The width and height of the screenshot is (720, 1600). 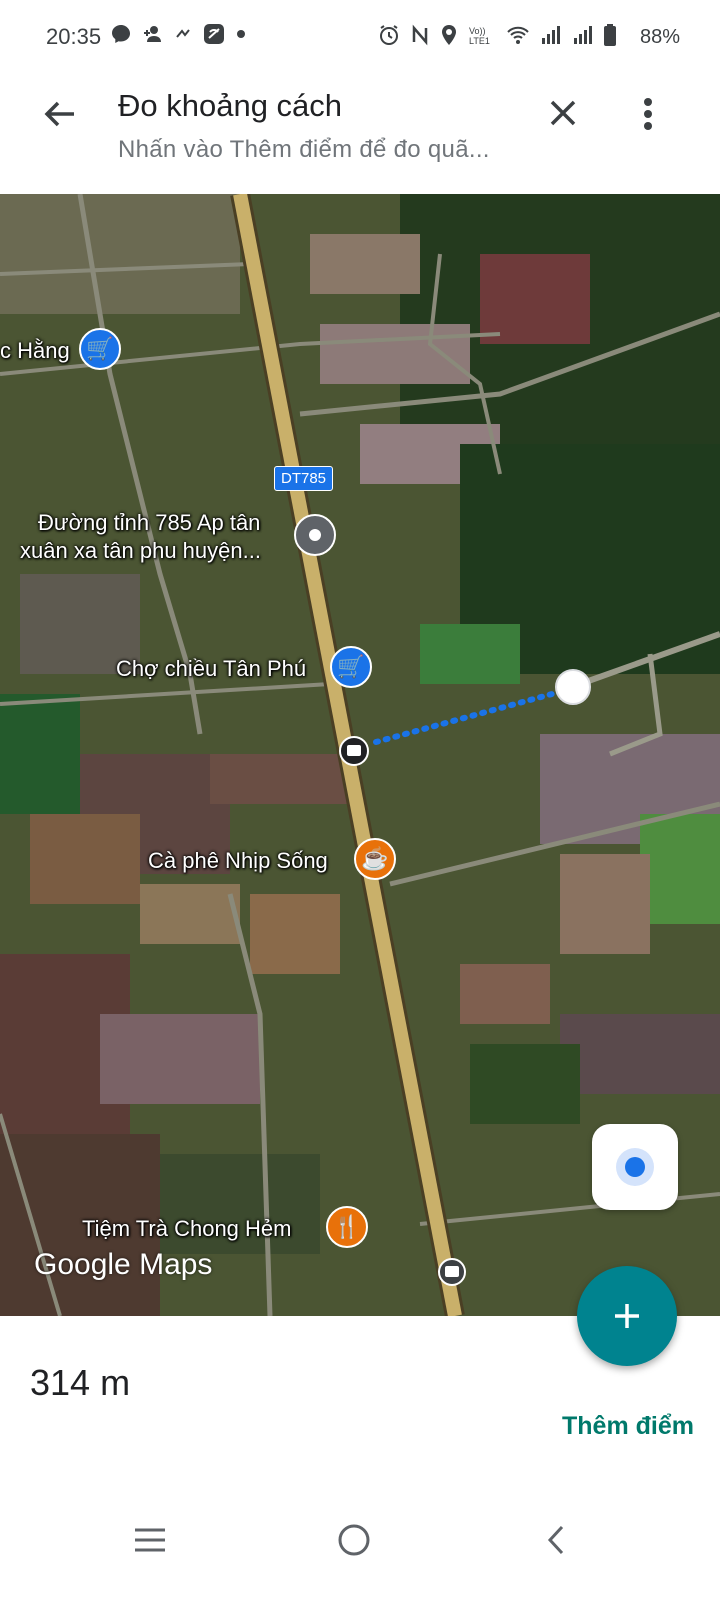 What do you see at coordinates (149, 523) in the screenshot?
I see `poi-label-duong-tinh: Đường tỉnh 785 Ap tân` at bounding box center [149, 523].